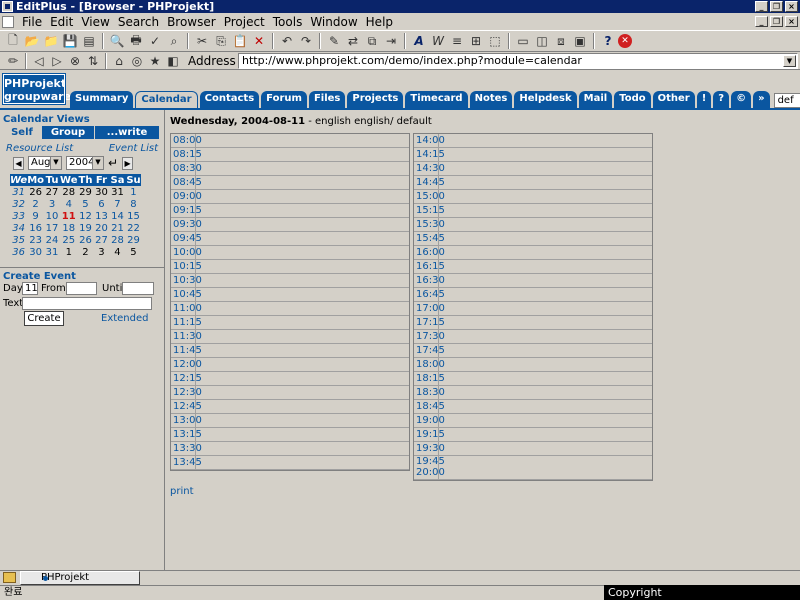 The height and width of the screenshot is (600, 800). What do you see at coordinates (35, 240) in the screenshot?
I see `calendar-day: 23` at bounding box center [35, 240].